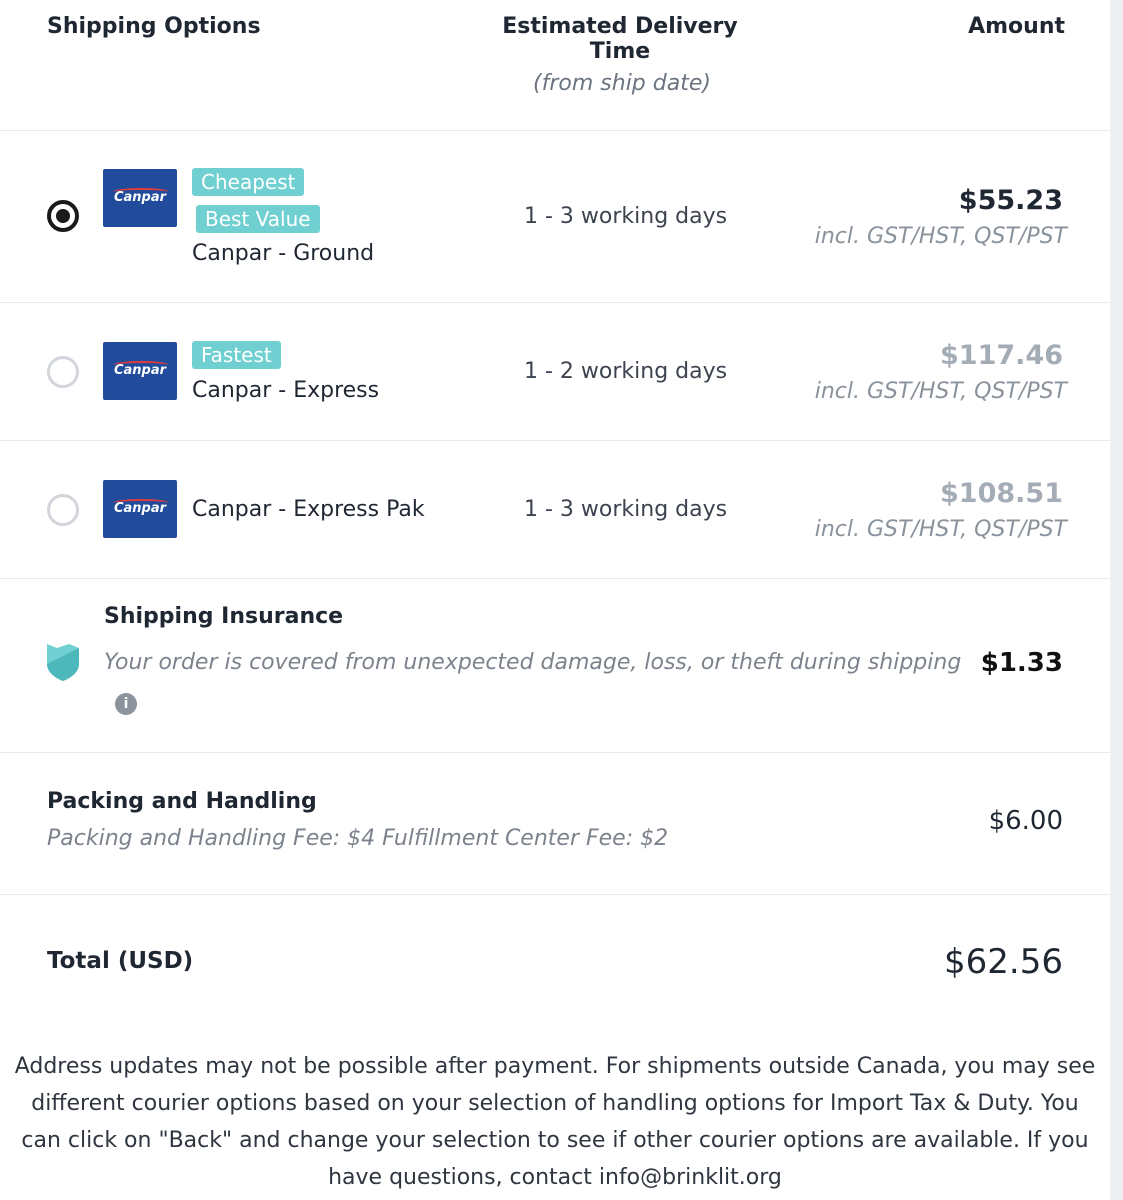  What do you see at coordinates (248, 182) in the screenshot?
I see `tag-cheapest: Cheapest` at bounding box center [248, 182].